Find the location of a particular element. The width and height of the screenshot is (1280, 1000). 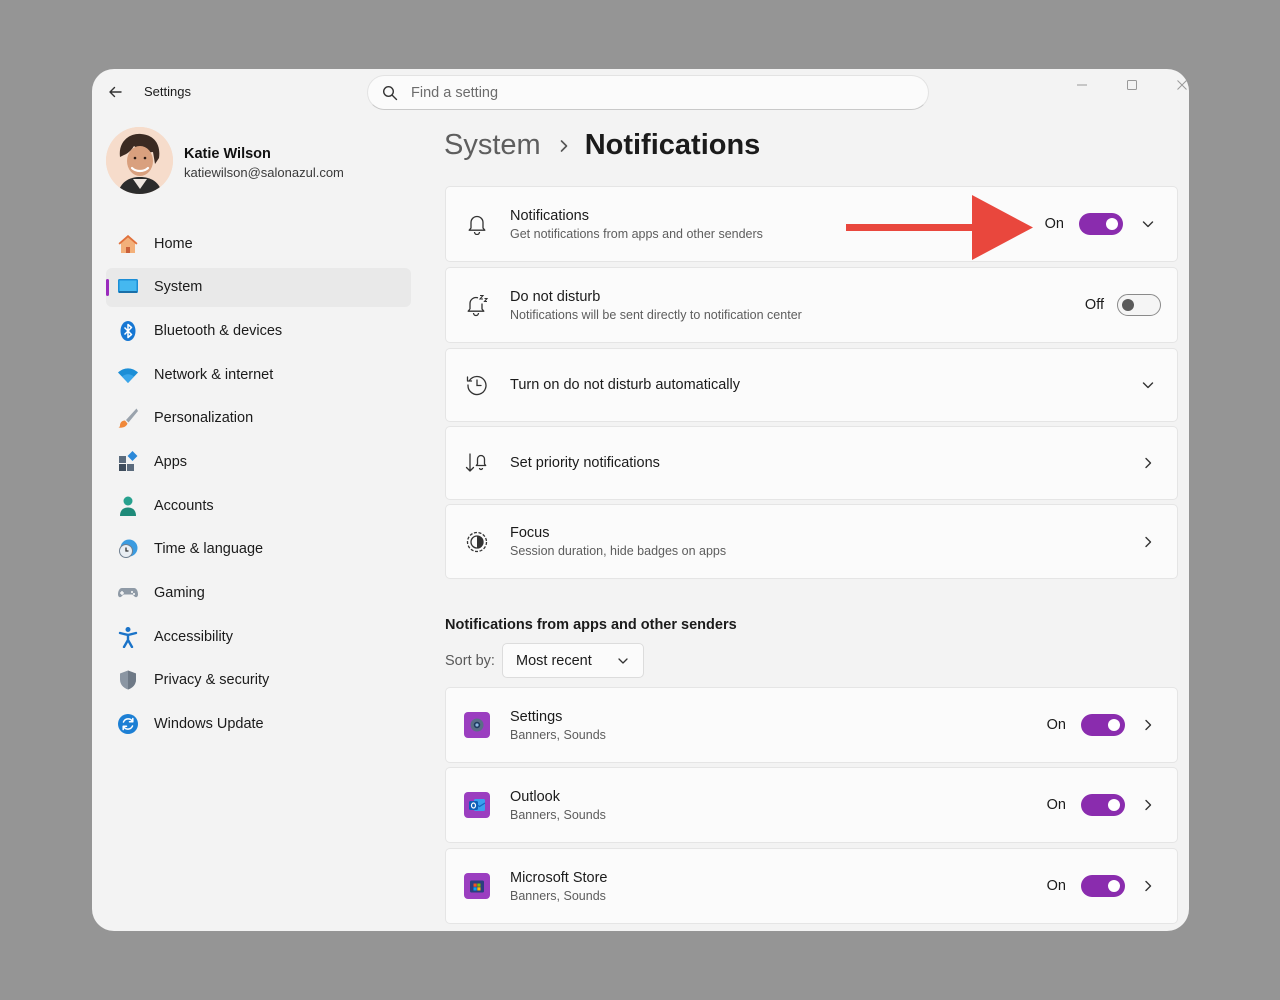

bell-snooze-icon is located at coordinates (477, 305).